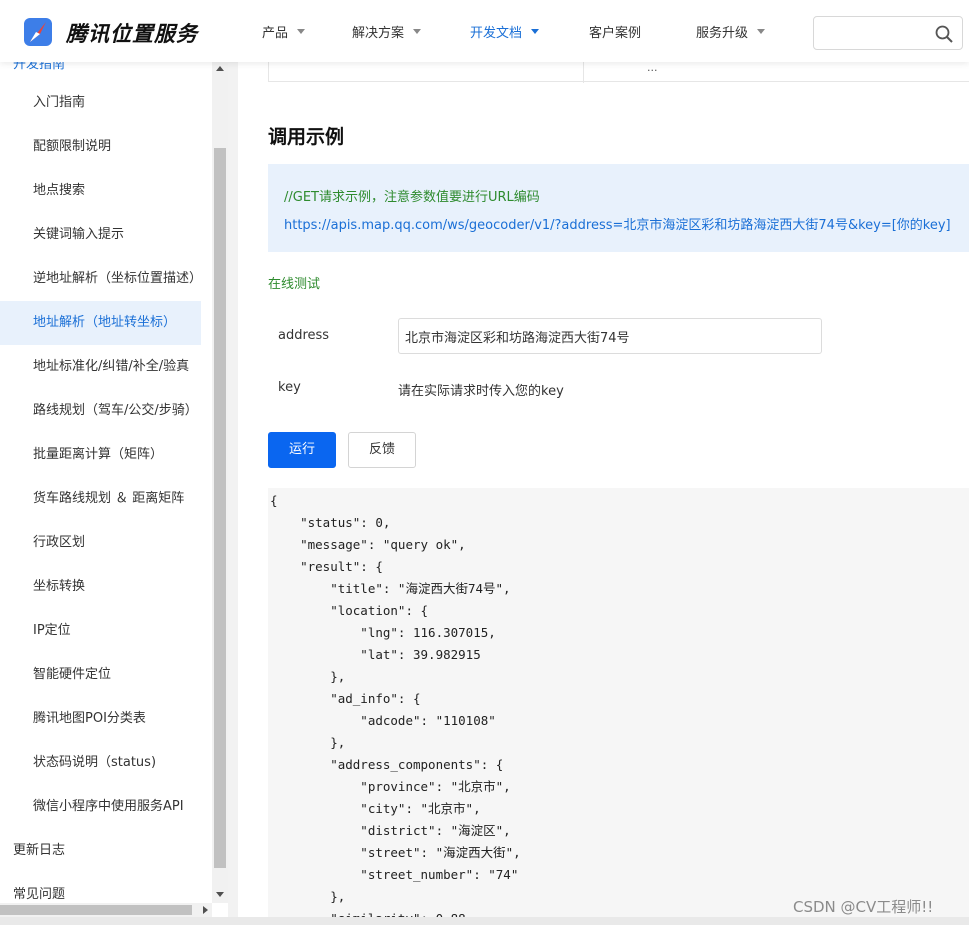 The height and width of the screenshot is (925, 969). What do you see at coordinates (132, 33) in the screenshot?
I see `brand-name: 腾讯位置服务` at bounding box center [132, 33].